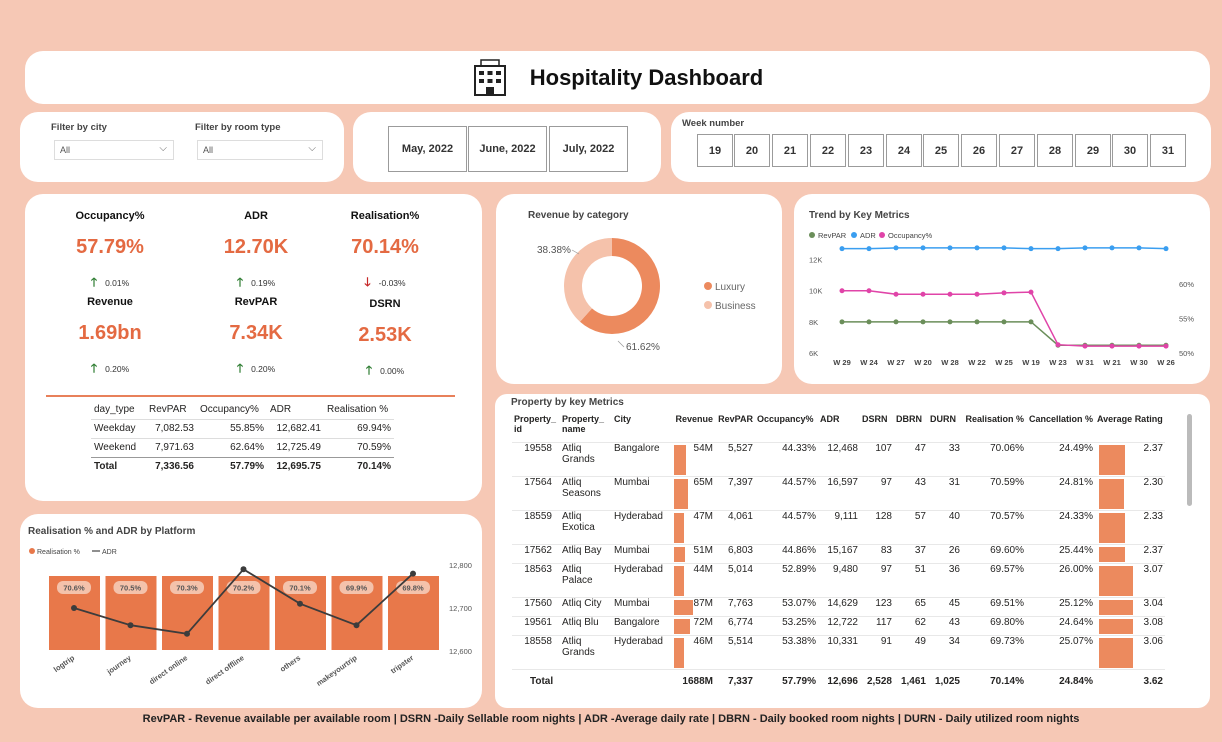 The image size is (1222, 742). Describe the element at coordinates (1130, 150) in the screenshot. I see `week-button-30: 30` at that location.